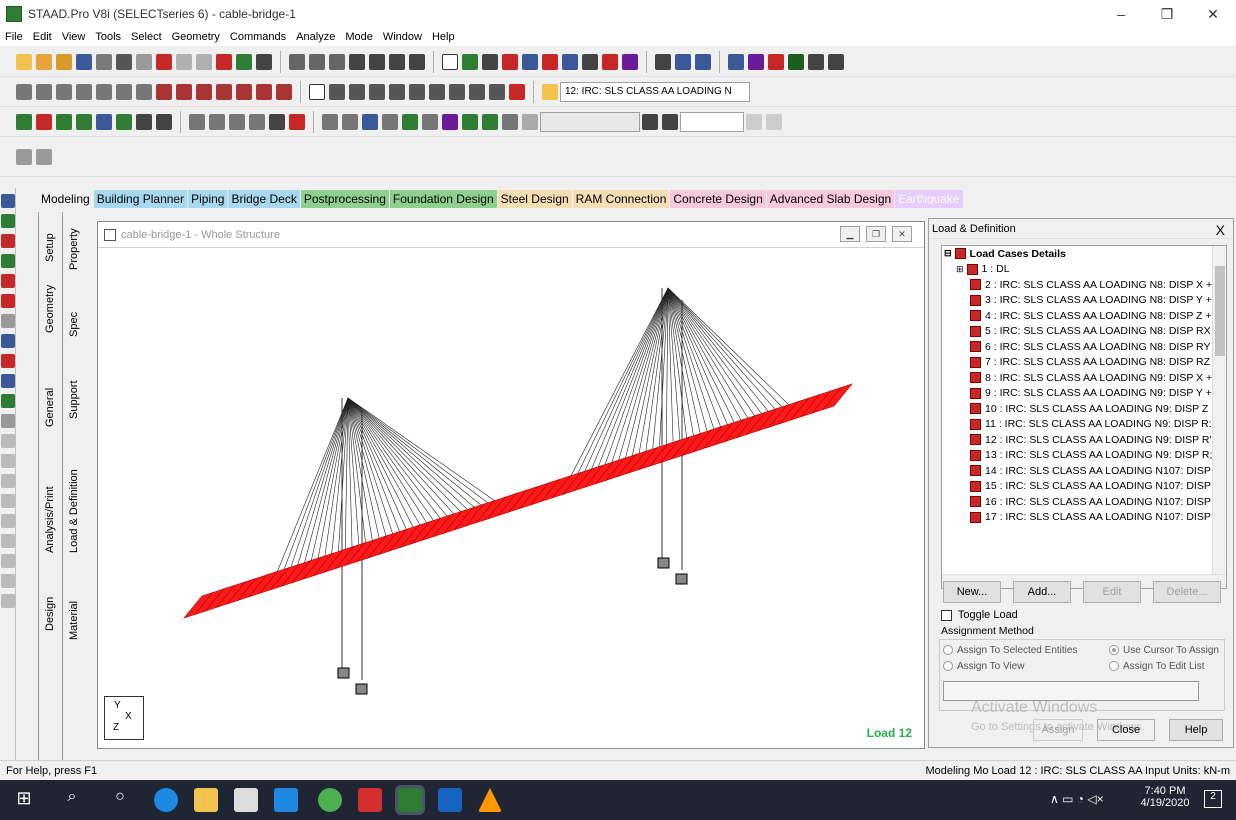 The image size is (1236, 820). I want to click on arrow-icon, so click(570, 61).